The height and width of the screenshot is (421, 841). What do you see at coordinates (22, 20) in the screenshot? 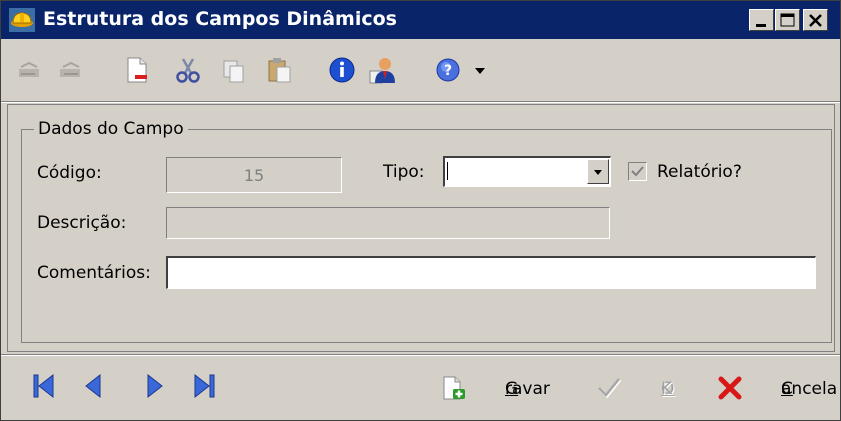
I see `app-hardhat-icon` at bounding box center [22, 20].